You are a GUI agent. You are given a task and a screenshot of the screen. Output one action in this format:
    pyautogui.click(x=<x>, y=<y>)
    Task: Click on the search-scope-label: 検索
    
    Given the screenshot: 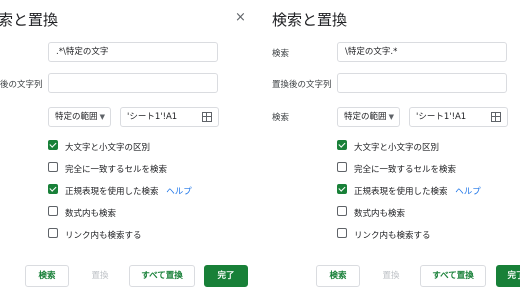 What is the action you would take?
    pyautogui.click(x=281, y=118)
    